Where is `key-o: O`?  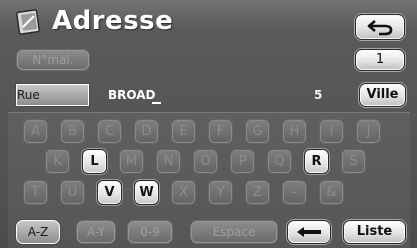
key-o: O is located at coordinates (205, 161).